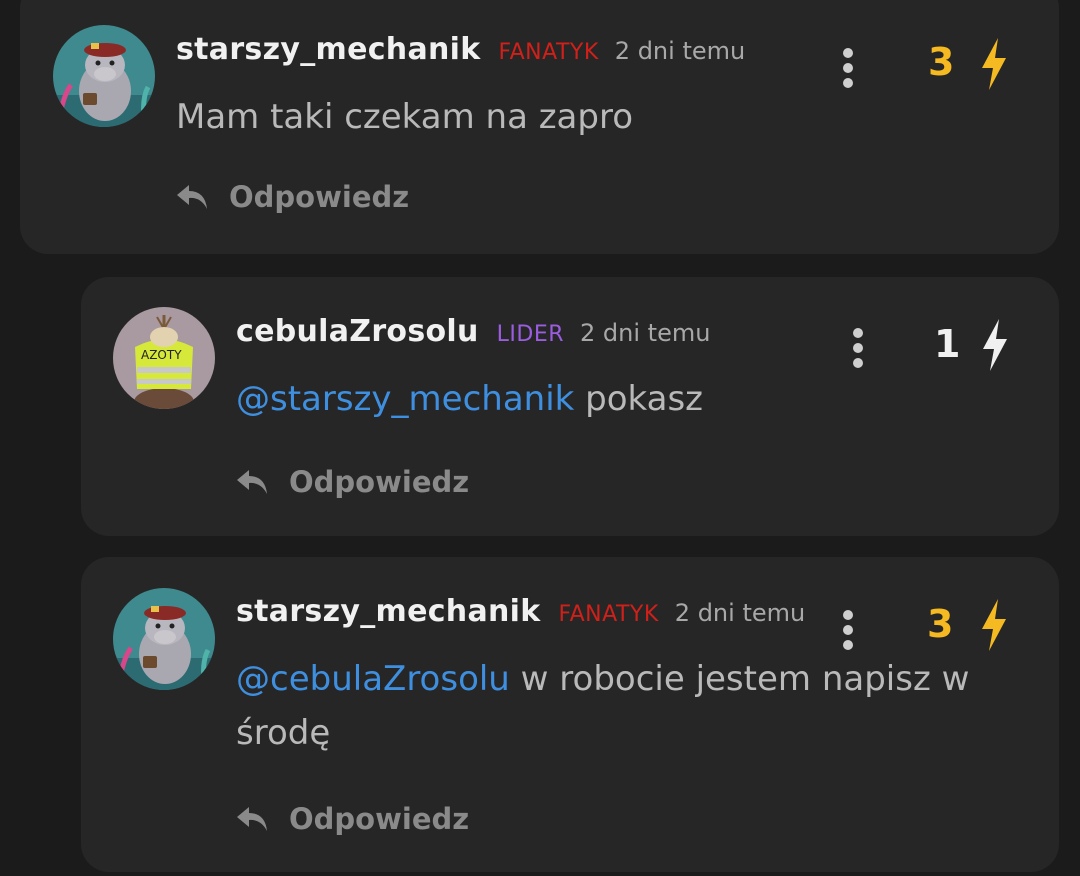 Image resolution: width=1080 pixels, height=876 pixels. Describe the element at coordinates (373, 679) in the screenshot. I see `user-mention-link: @cebulaZrosolu` at that location.